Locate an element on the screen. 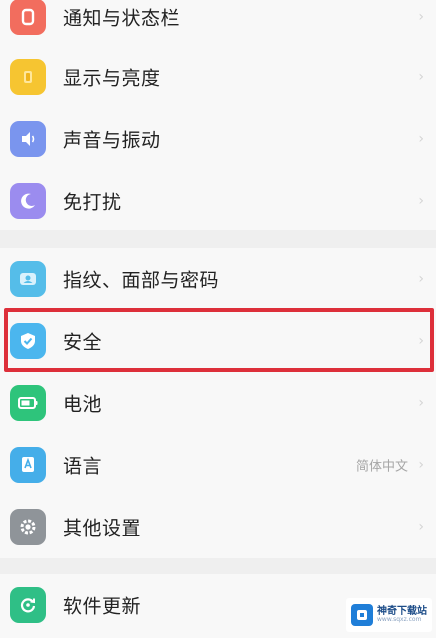 The image size is (436, 638). language-icon is located at coordinates (28, 465).